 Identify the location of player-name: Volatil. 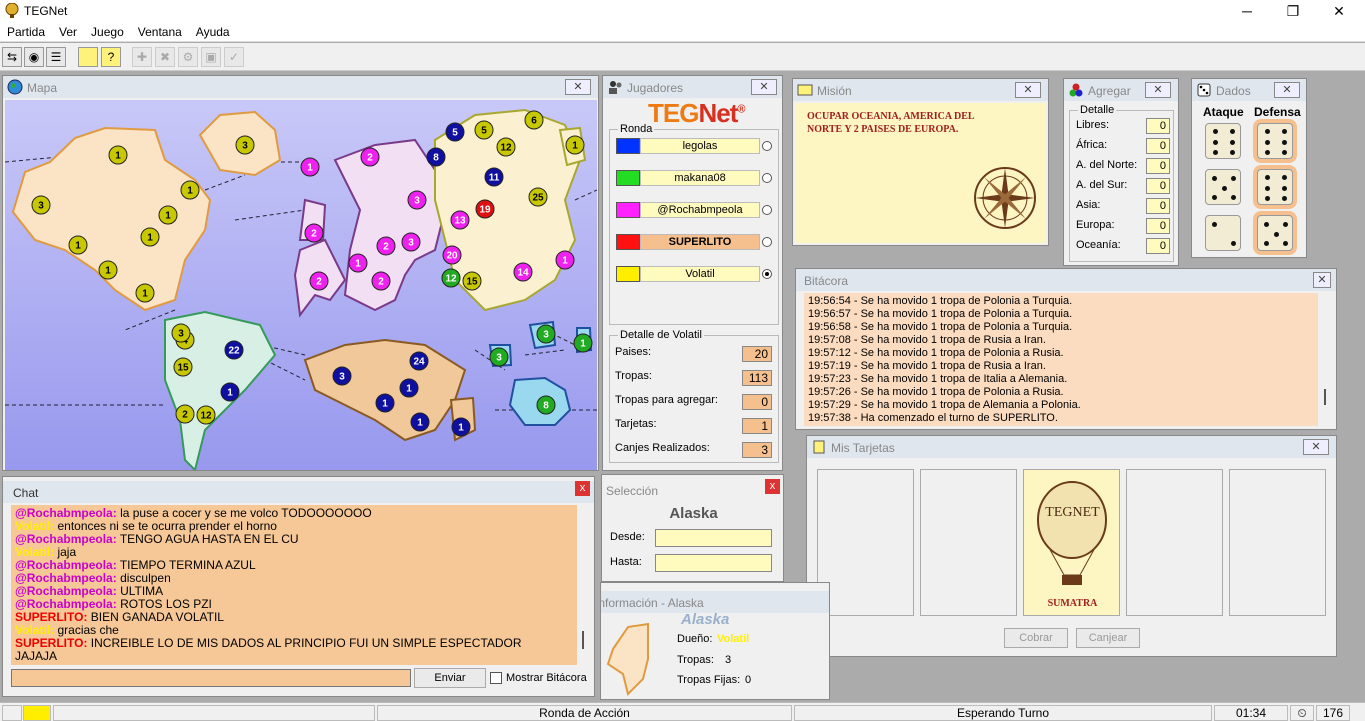
(700, 274).